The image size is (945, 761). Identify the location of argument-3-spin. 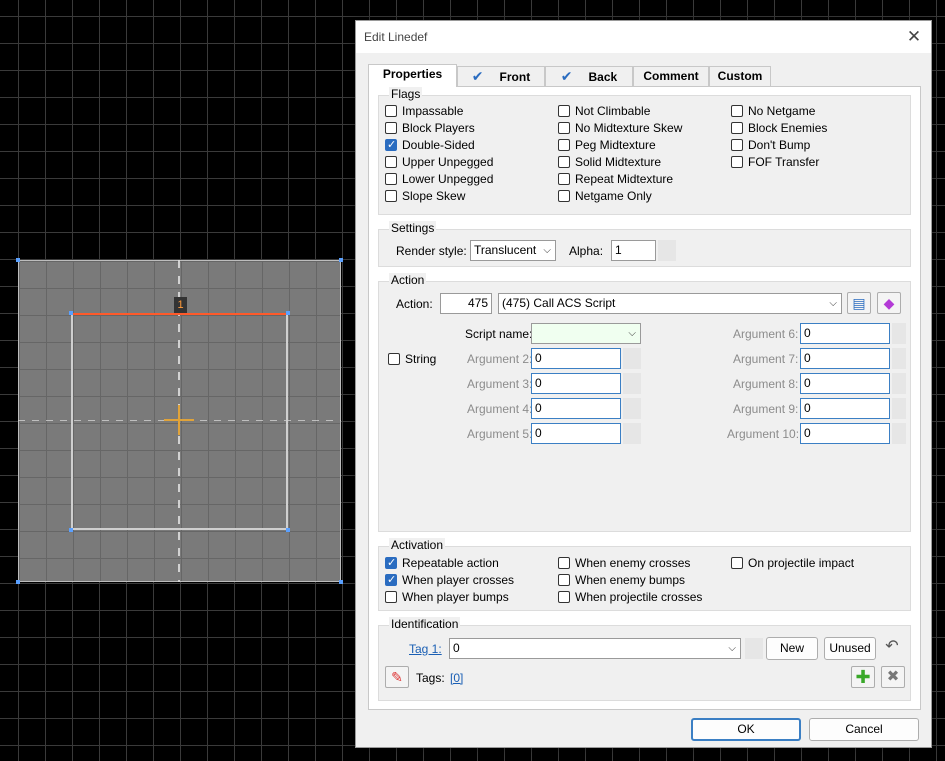
(632, 383).